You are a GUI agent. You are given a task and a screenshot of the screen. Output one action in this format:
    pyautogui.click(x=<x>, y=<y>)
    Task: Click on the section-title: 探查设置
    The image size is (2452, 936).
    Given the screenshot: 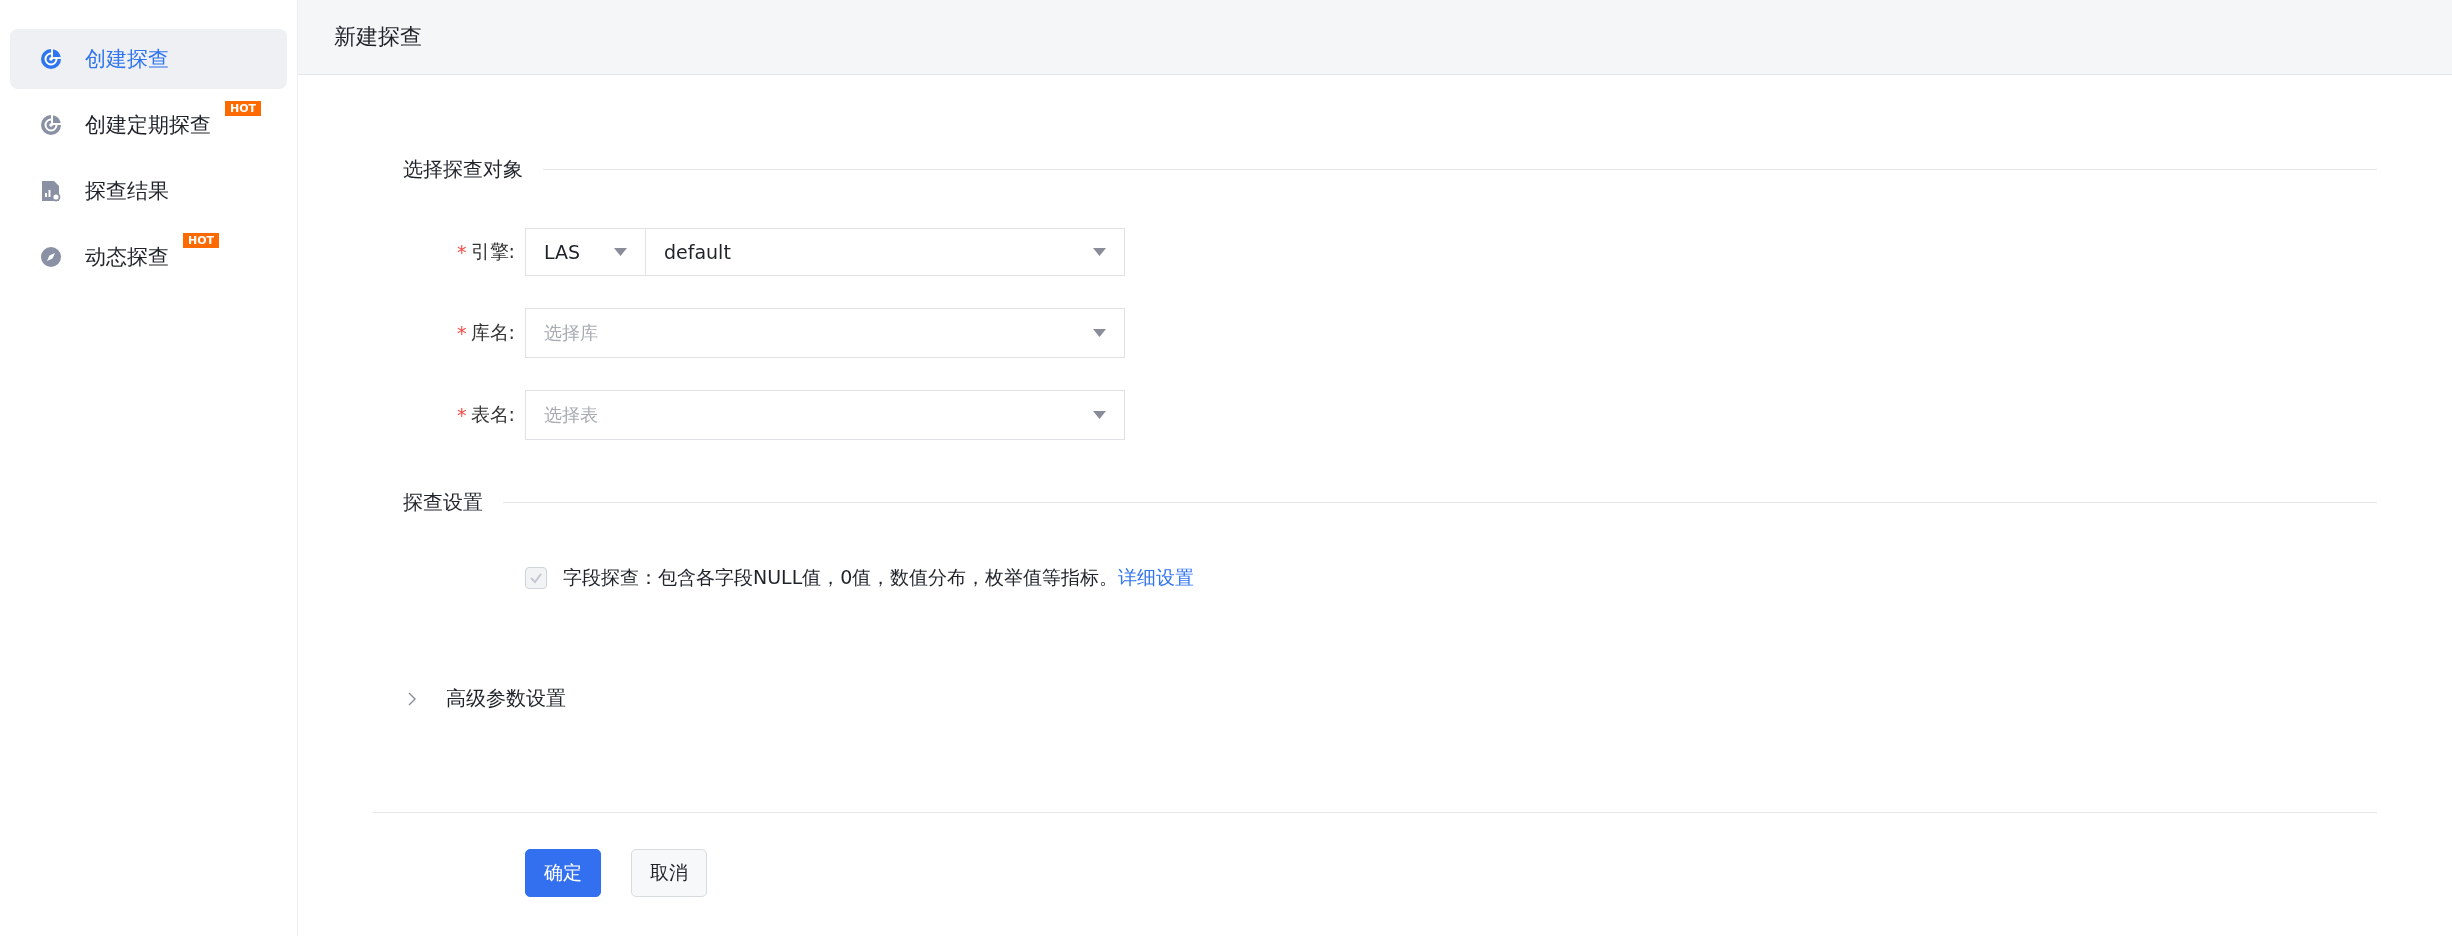 What is the action you would take?
    pyautogui.click(x=443, y=502)
    